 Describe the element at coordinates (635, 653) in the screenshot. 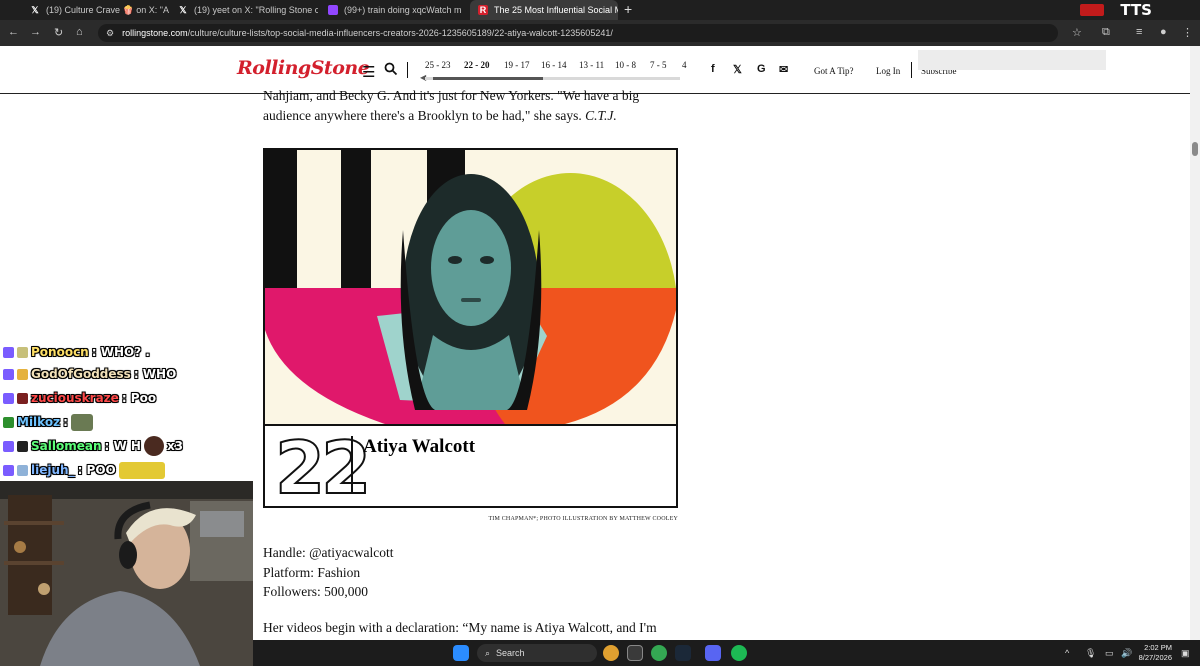

I see `task-view-icon` at that location.